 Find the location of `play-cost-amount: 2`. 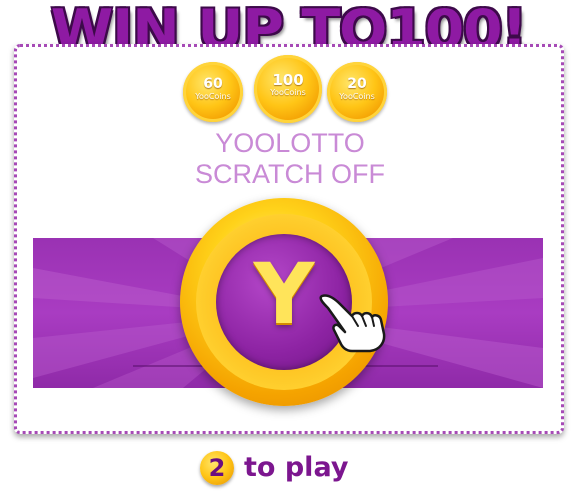

play-cost-amount: 2 is located at coordinates (217, 468).